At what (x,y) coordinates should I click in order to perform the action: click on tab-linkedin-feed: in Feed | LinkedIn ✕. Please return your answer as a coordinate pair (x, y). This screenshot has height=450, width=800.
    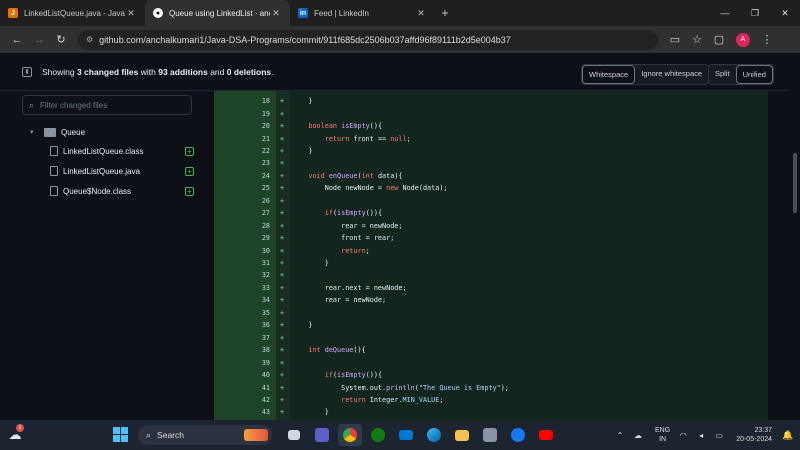
    Looking at the image, I should click on (362, 13).